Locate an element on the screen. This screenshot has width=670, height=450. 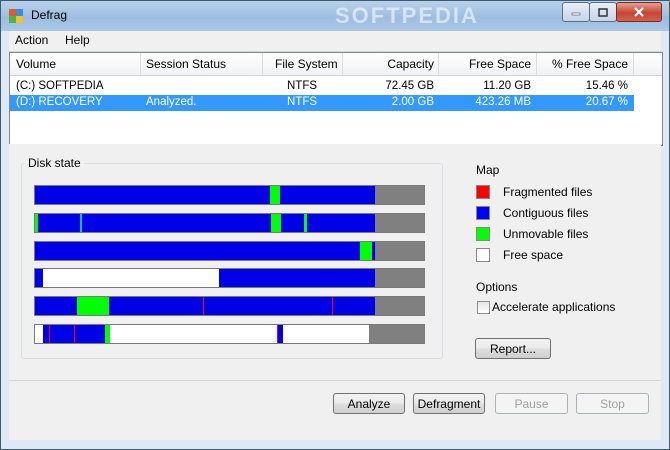
map-title: Map is located at coordinates (488, 170).